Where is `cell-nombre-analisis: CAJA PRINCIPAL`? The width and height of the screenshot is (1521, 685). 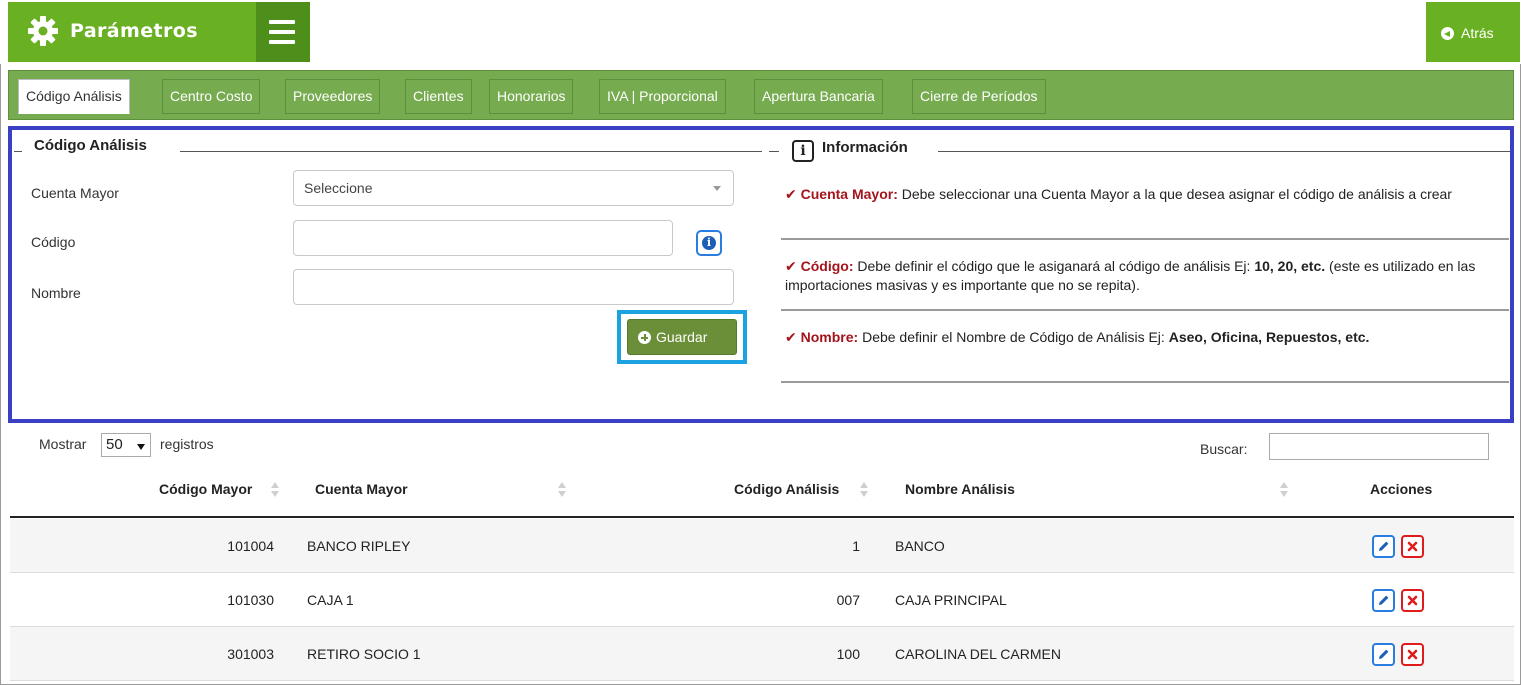
cell-nombre-analisis: CAJA PRINCIPAL is located at coordinates (951, 600).